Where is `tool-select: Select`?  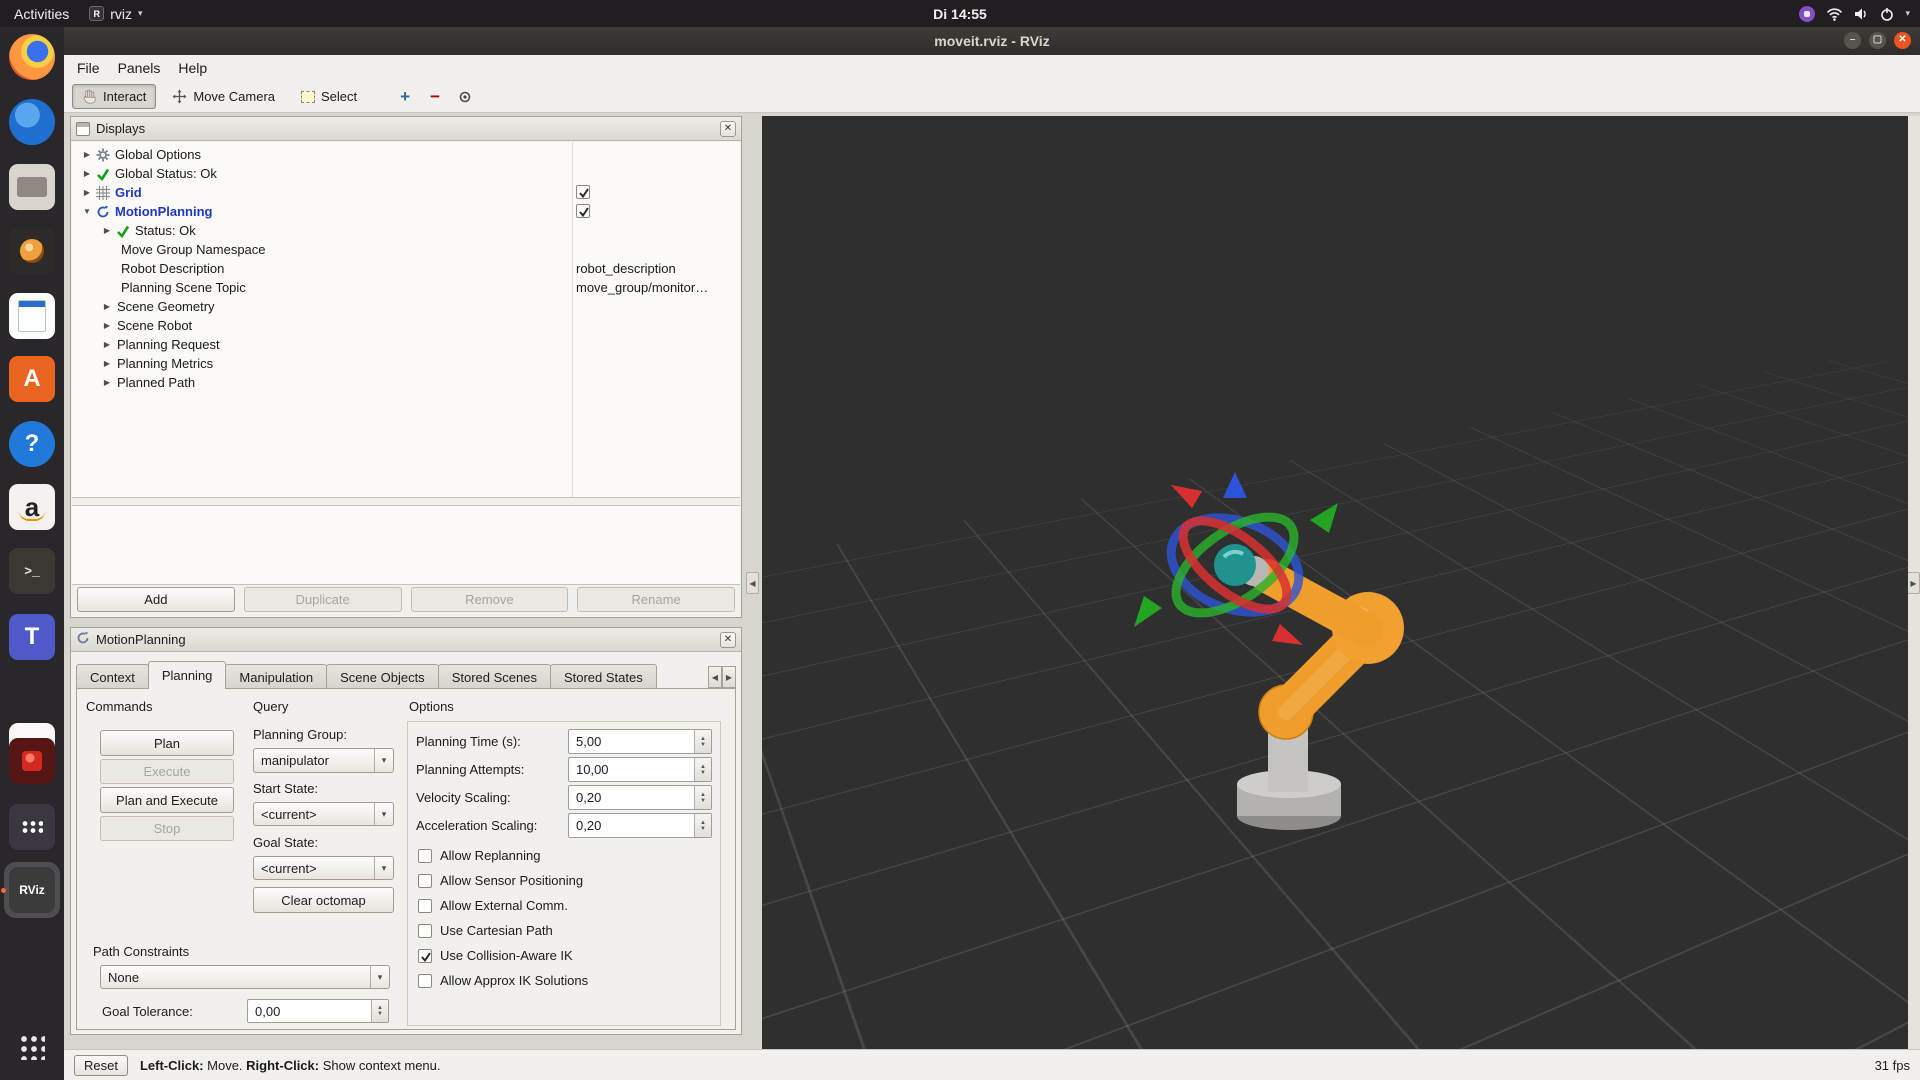
tool-select: Select is located at coordinates (329, 96).